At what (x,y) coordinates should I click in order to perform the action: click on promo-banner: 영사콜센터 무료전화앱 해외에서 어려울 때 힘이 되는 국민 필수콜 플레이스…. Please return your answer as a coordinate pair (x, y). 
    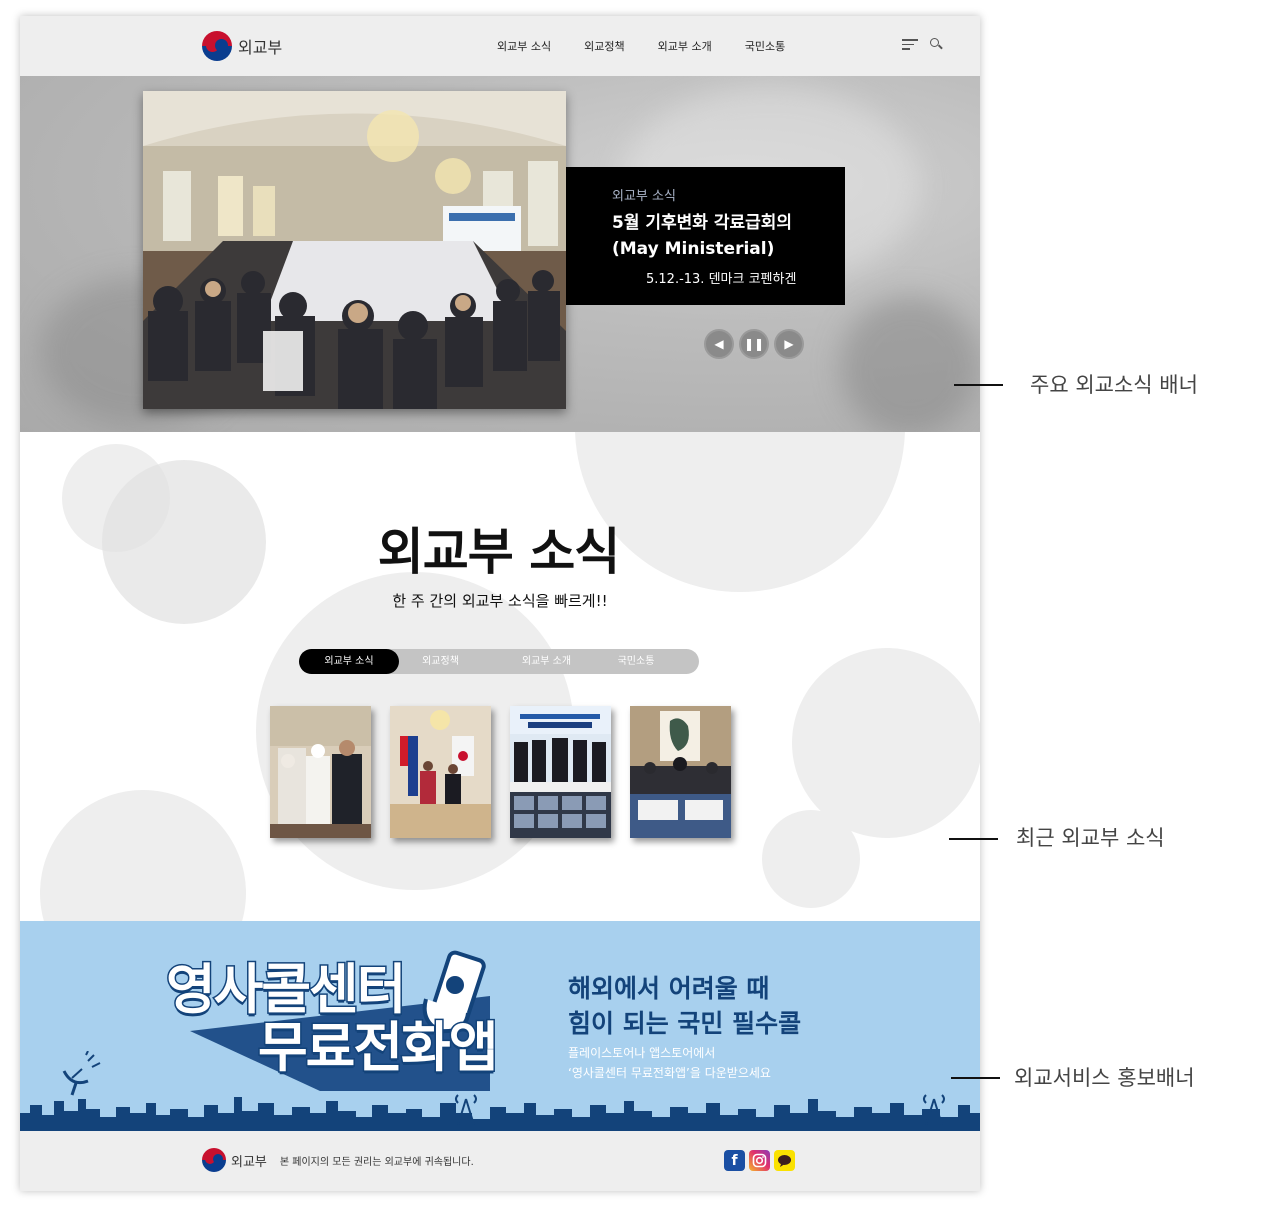
    Looking at the image, I should click on (500, 1026).